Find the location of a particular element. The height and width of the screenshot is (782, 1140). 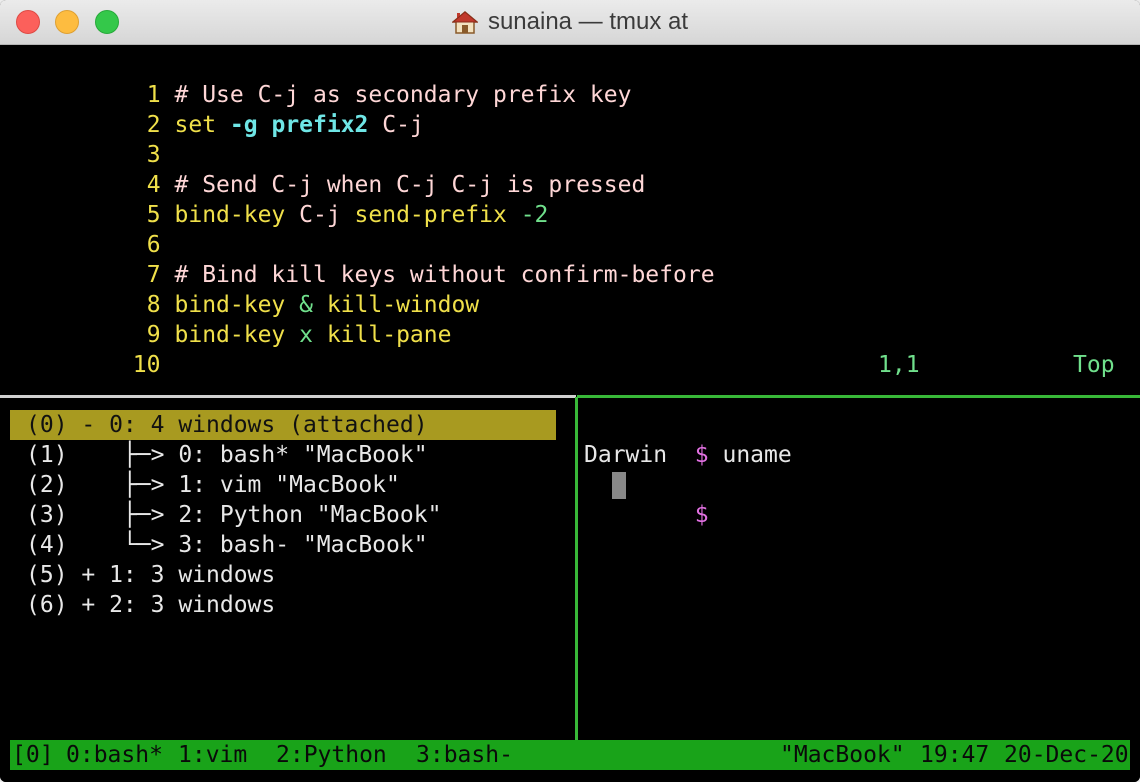

terminal-cursor is located at coordinates (619, 485).